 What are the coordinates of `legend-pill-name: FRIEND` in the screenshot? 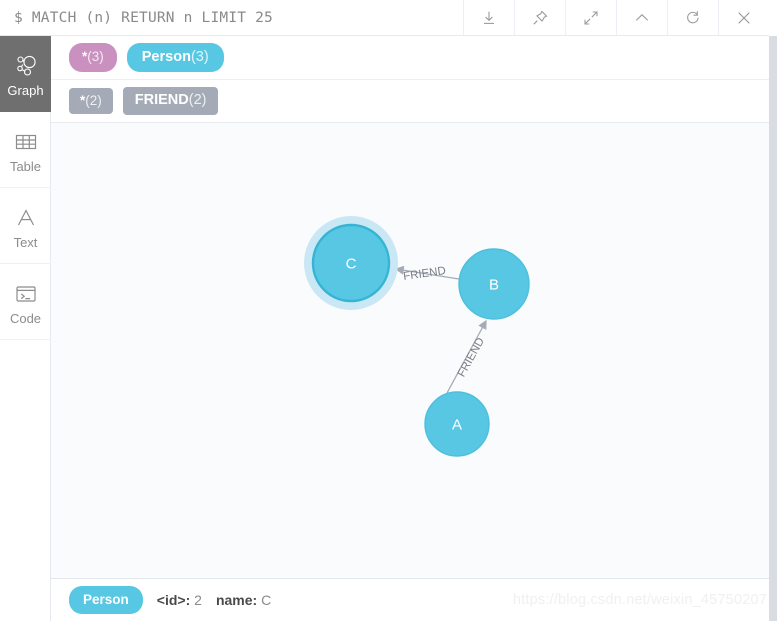 It's located at (161, 100).